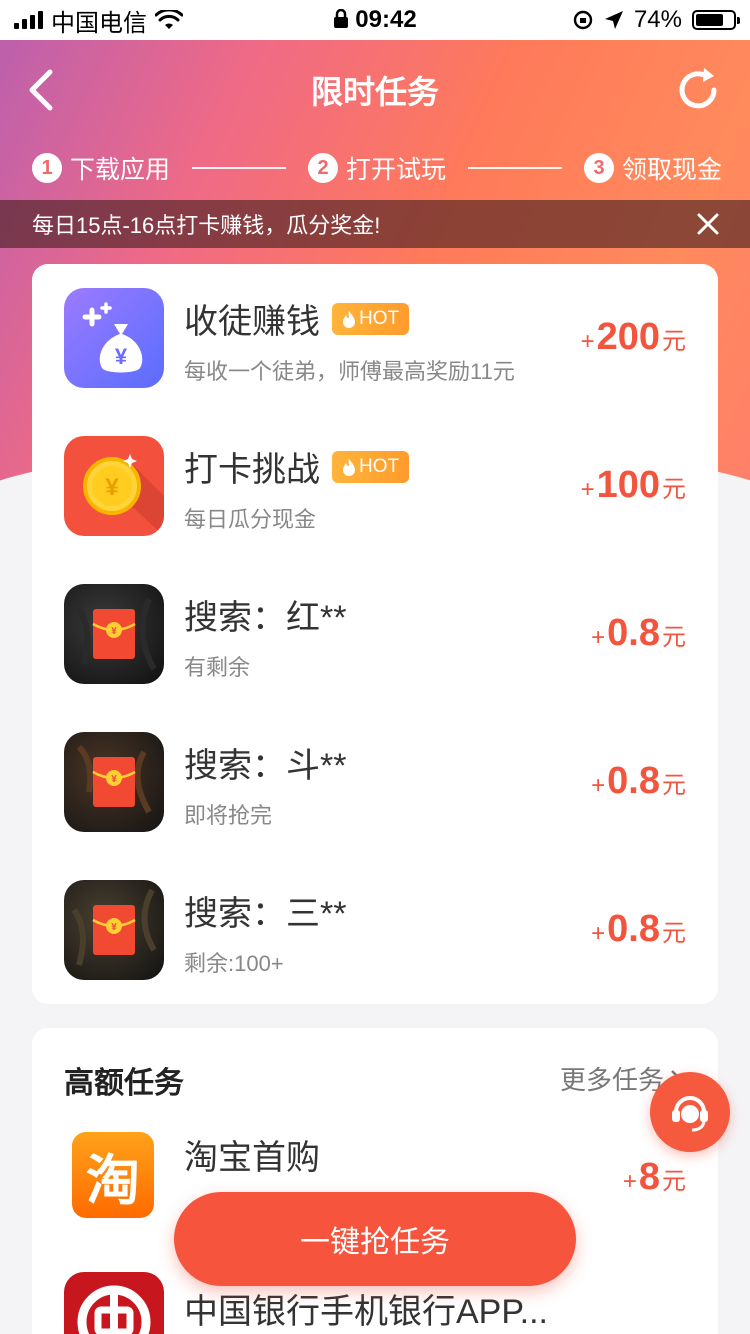  I want to click on orientation-lock-icon, so click(583, 20).